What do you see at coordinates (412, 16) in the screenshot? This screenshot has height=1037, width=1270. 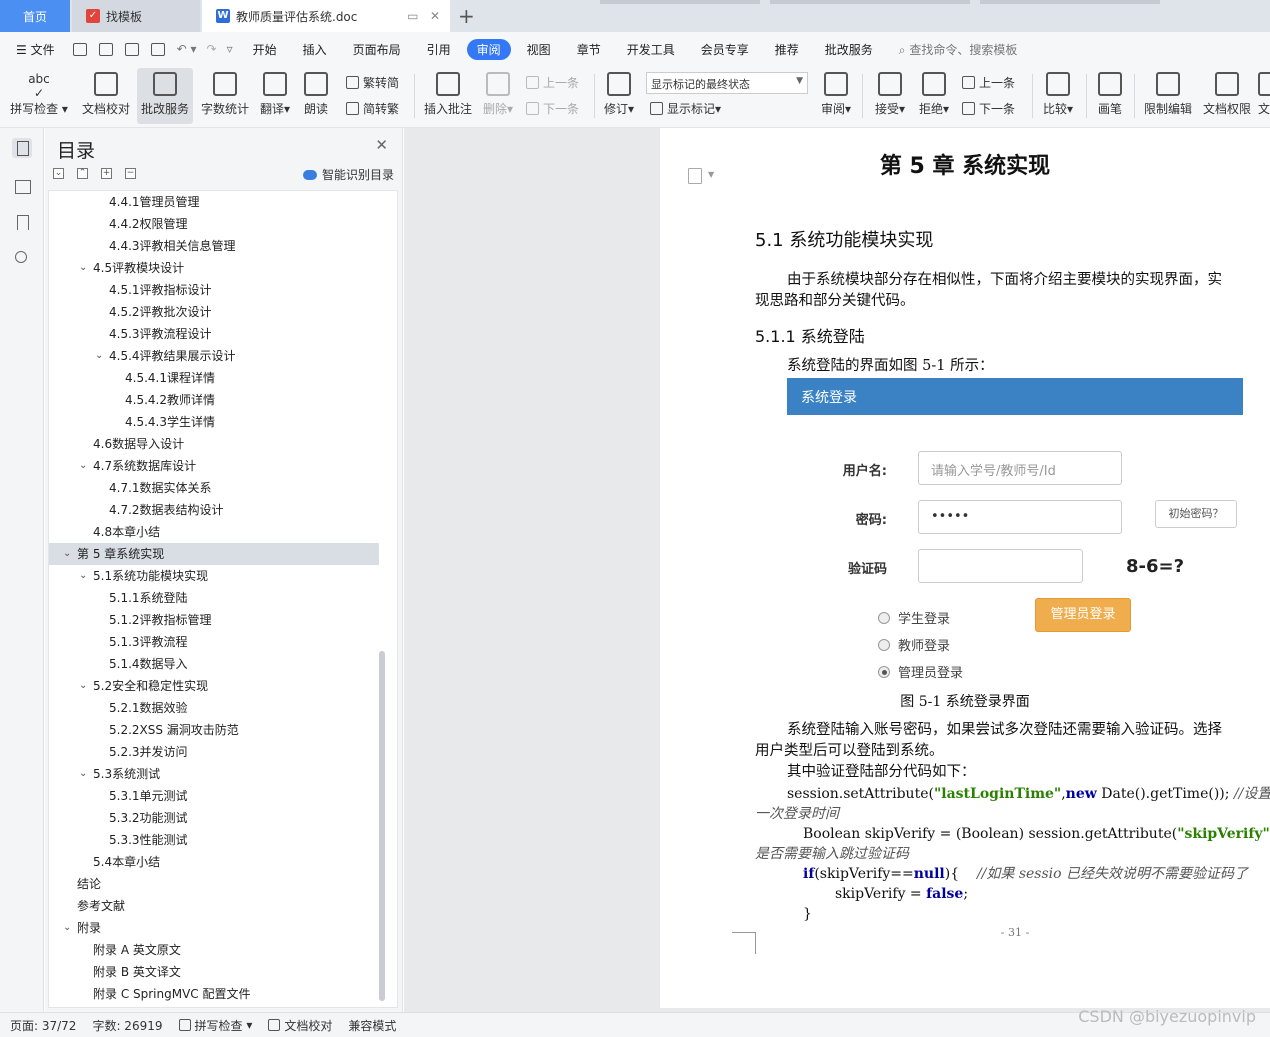 I see `tab-window-icon: ▭` at bounding box center [412, 16].